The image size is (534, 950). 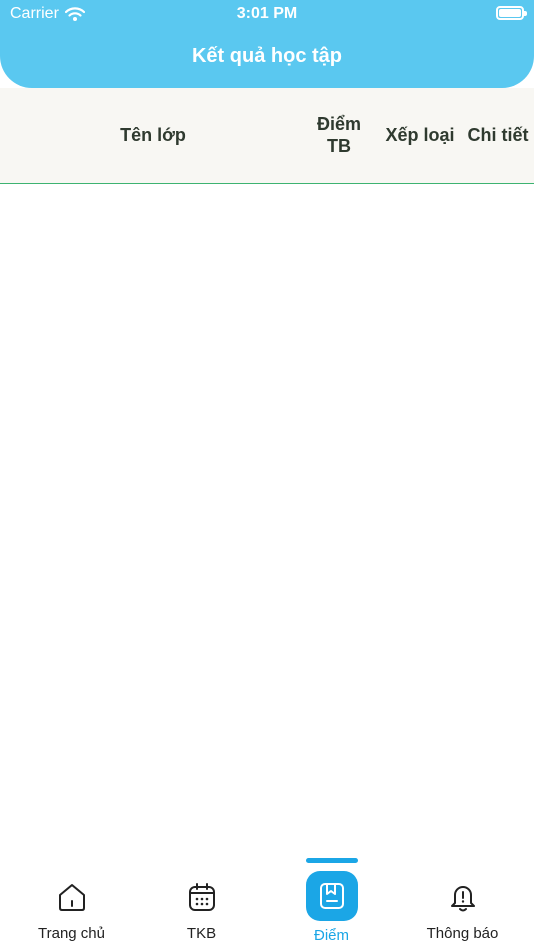 I want to click on tab-label: Trang chủ, so click(x=71, y=933).